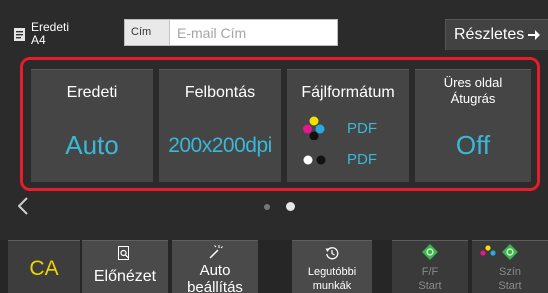  I want to click on auto-setting-button: Auto beállítás, so click(215, 266).